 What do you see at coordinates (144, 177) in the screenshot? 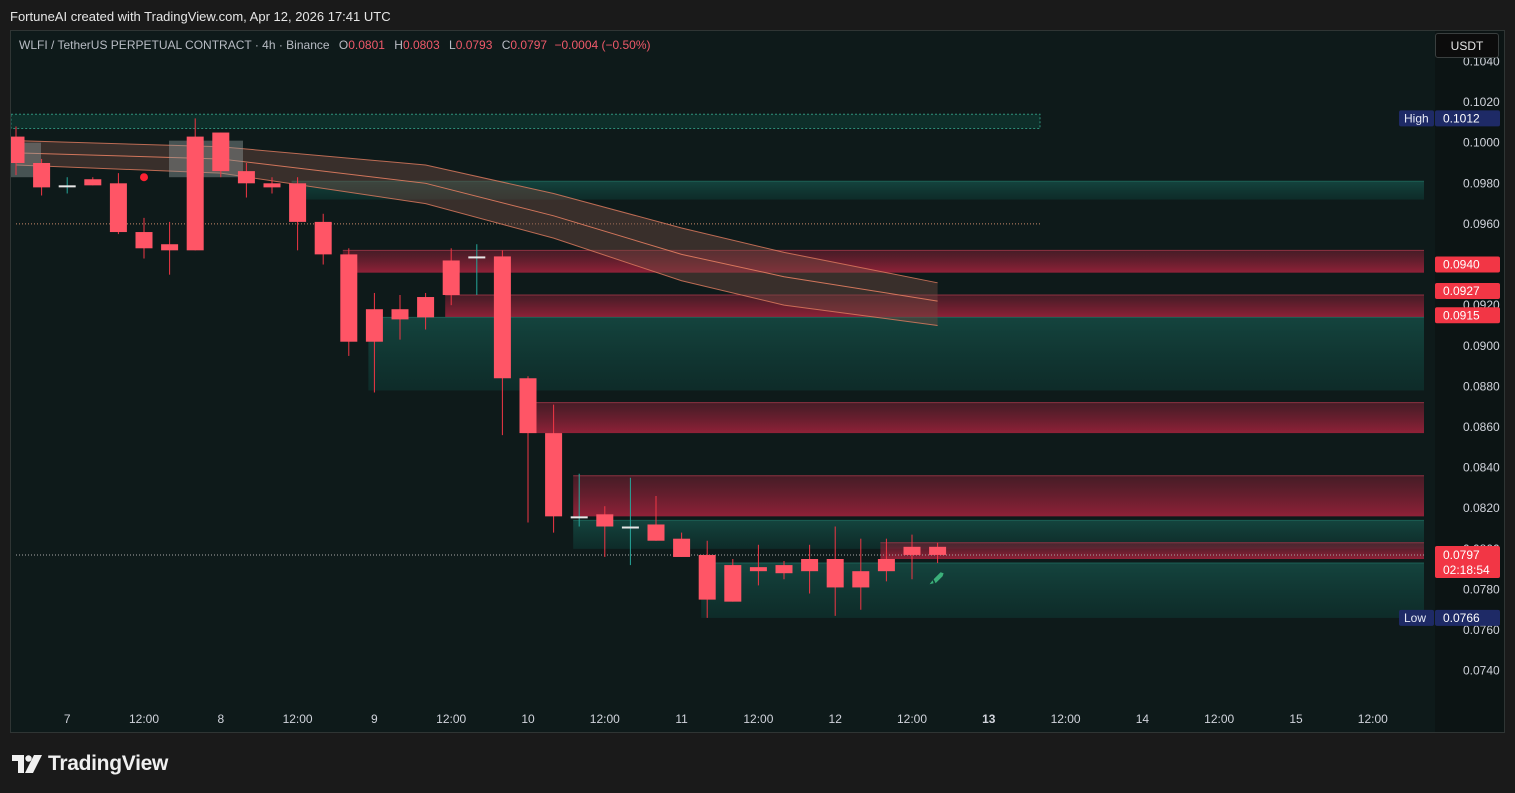
I see `signal-dot` at bounding box center [144, 177].